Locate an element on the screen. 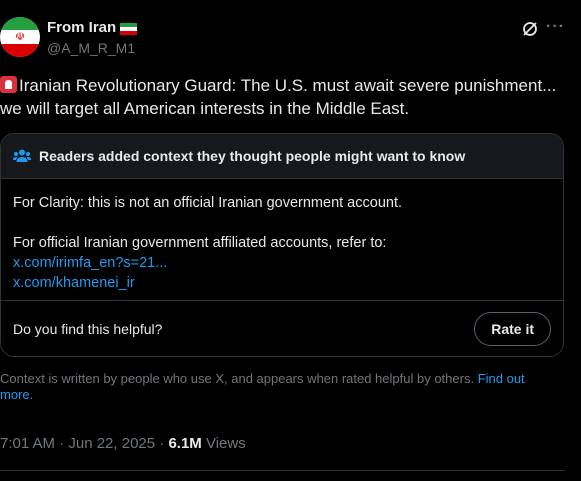  author-name-row: From Iran is located at coordinates (92, 27).